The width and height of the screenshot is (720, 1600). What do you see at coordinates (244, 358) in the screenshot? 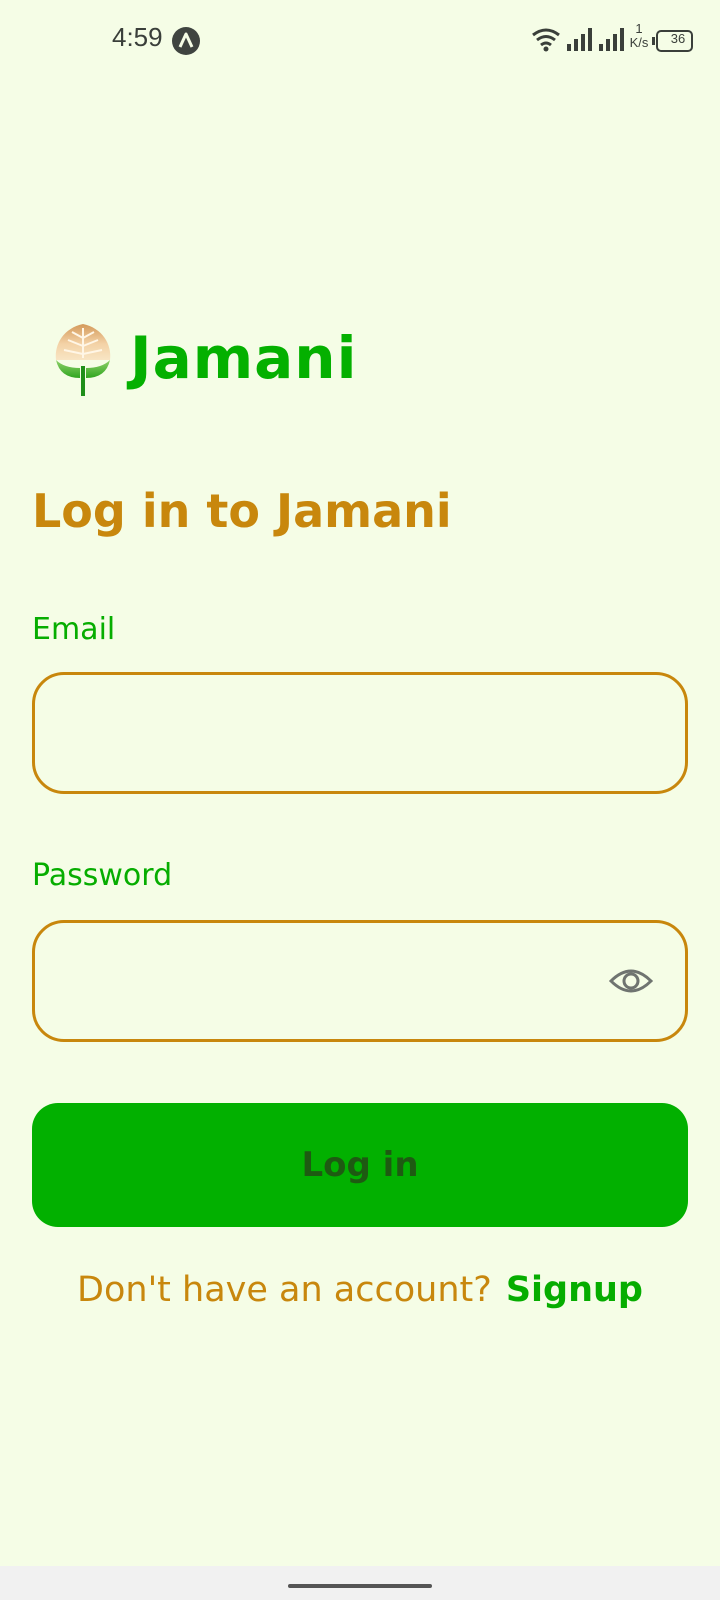
I see `app-name: Jamani` at bounding box center [244, 358].